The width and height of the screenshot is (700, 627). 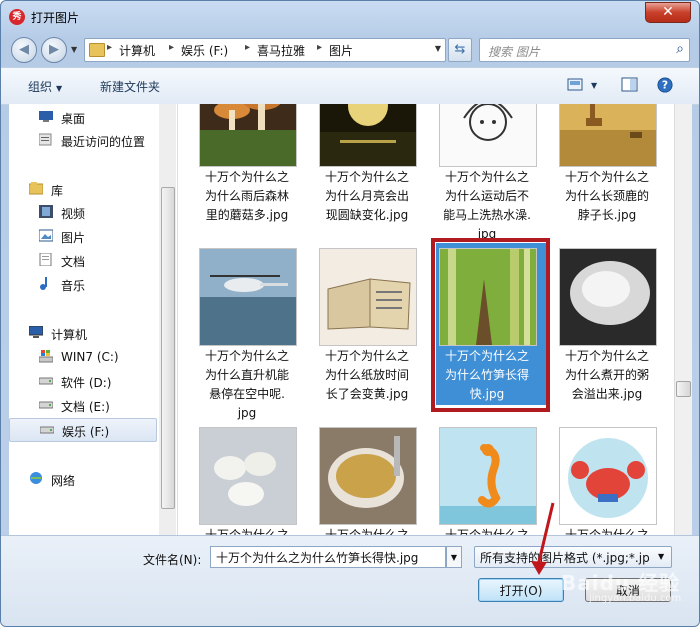 What do you see at coordinates (73, 119) in the screenshot?
I see `sidebar-item-label: 桌面` at bounding box center [73, 119].